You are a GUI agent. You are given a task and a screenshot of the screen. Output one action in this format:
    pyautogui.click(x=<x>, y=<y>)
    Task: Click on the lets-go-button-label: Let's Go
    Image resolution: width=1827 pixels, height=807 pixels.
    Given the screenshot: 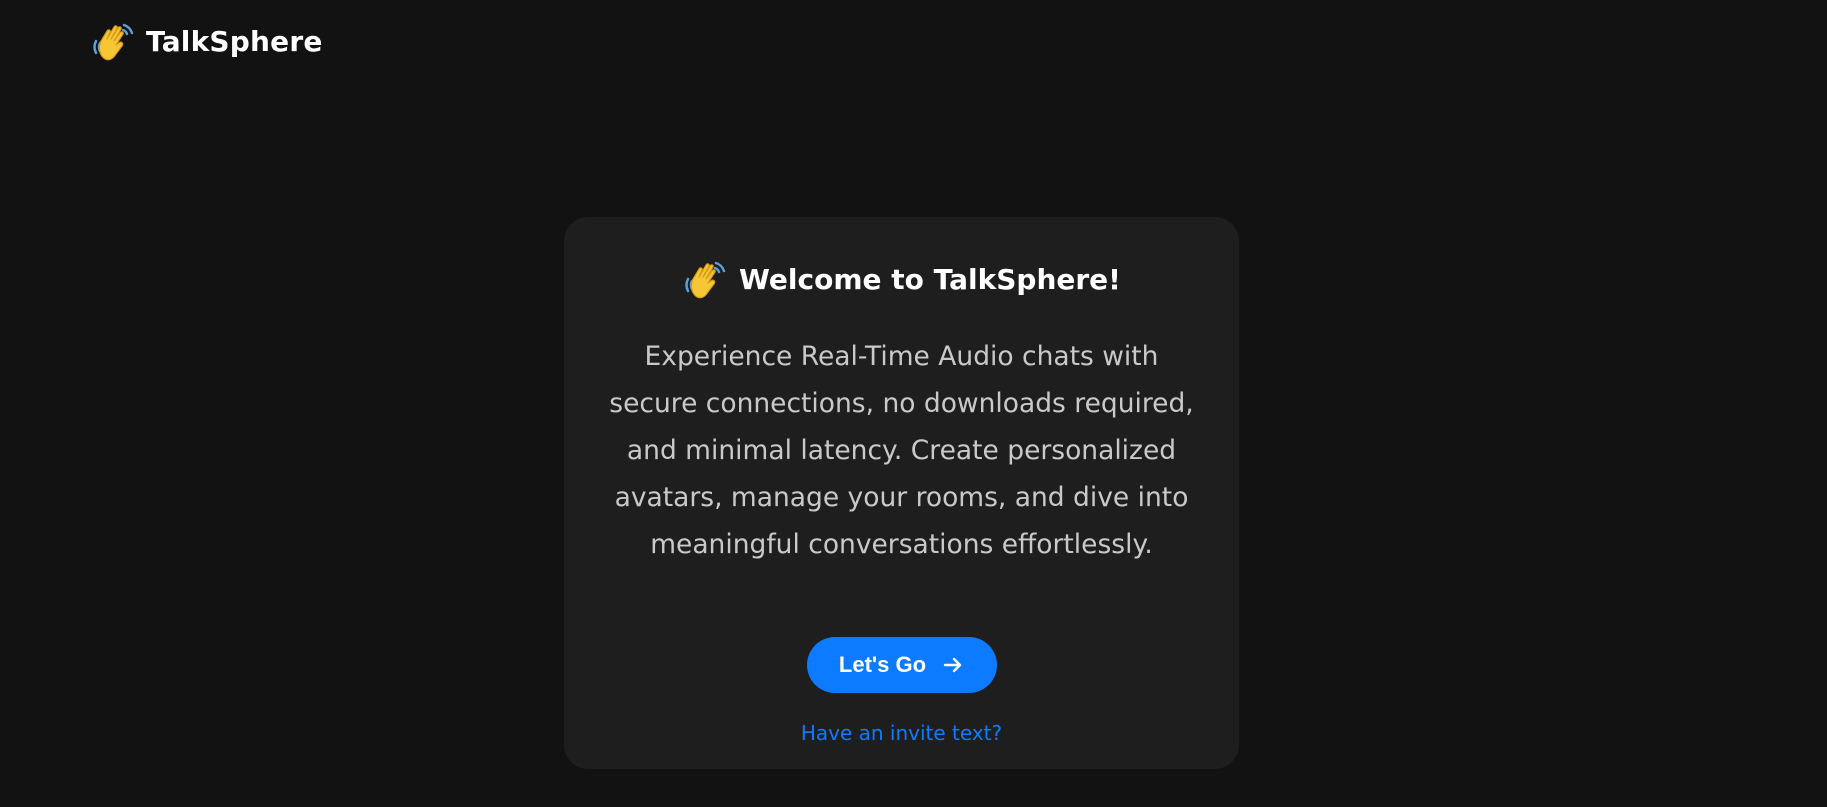 What is the action you would take?
    pyautogui.click(x=882, y=664)
    